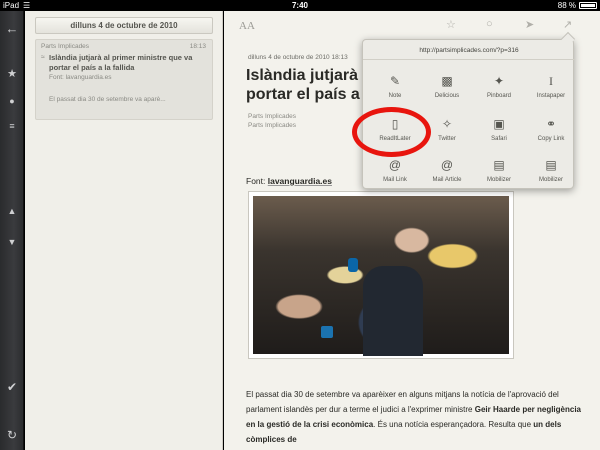  What do you see at coordinates (124, 25) in the screenshot?
I see `date-header: dilluns 4 de octubre de 2010` at bounding box center [124, 25].